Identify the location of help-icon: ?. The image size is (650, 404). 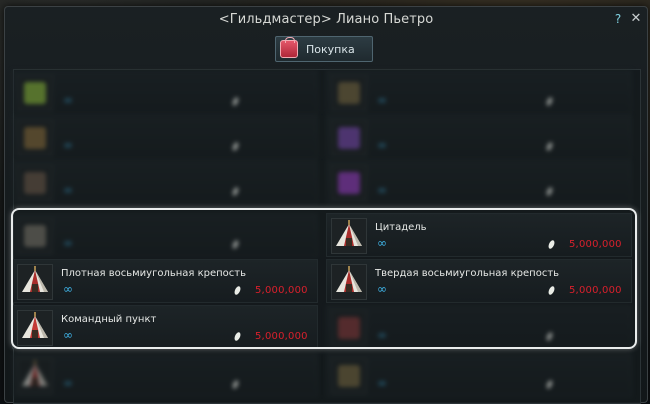
(618, 19).